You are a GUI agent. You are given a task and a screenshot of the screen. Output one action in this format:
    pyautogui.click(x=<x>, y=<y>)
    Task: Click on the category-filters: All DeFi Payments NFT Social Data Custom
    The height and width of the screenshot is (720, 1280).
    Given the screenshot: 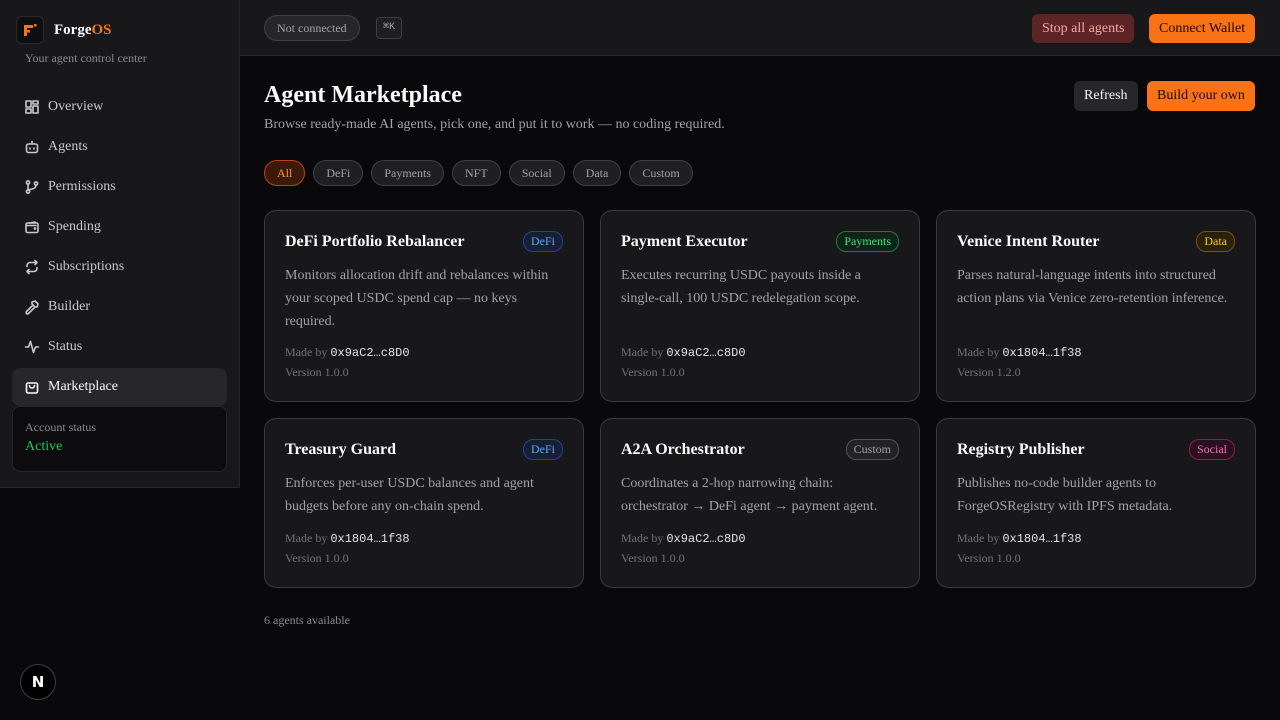 What is the action you would take?
    pyautogui.click(x=478, y=173)
    